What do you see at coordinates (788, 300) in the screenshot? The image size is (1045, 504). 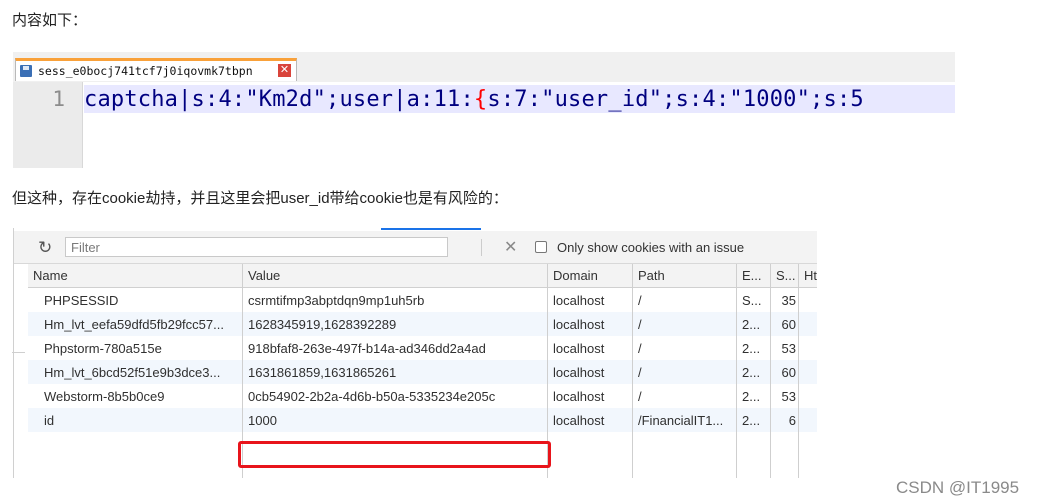 I see `cookie-size: 35` at bounding box center [788, 300].